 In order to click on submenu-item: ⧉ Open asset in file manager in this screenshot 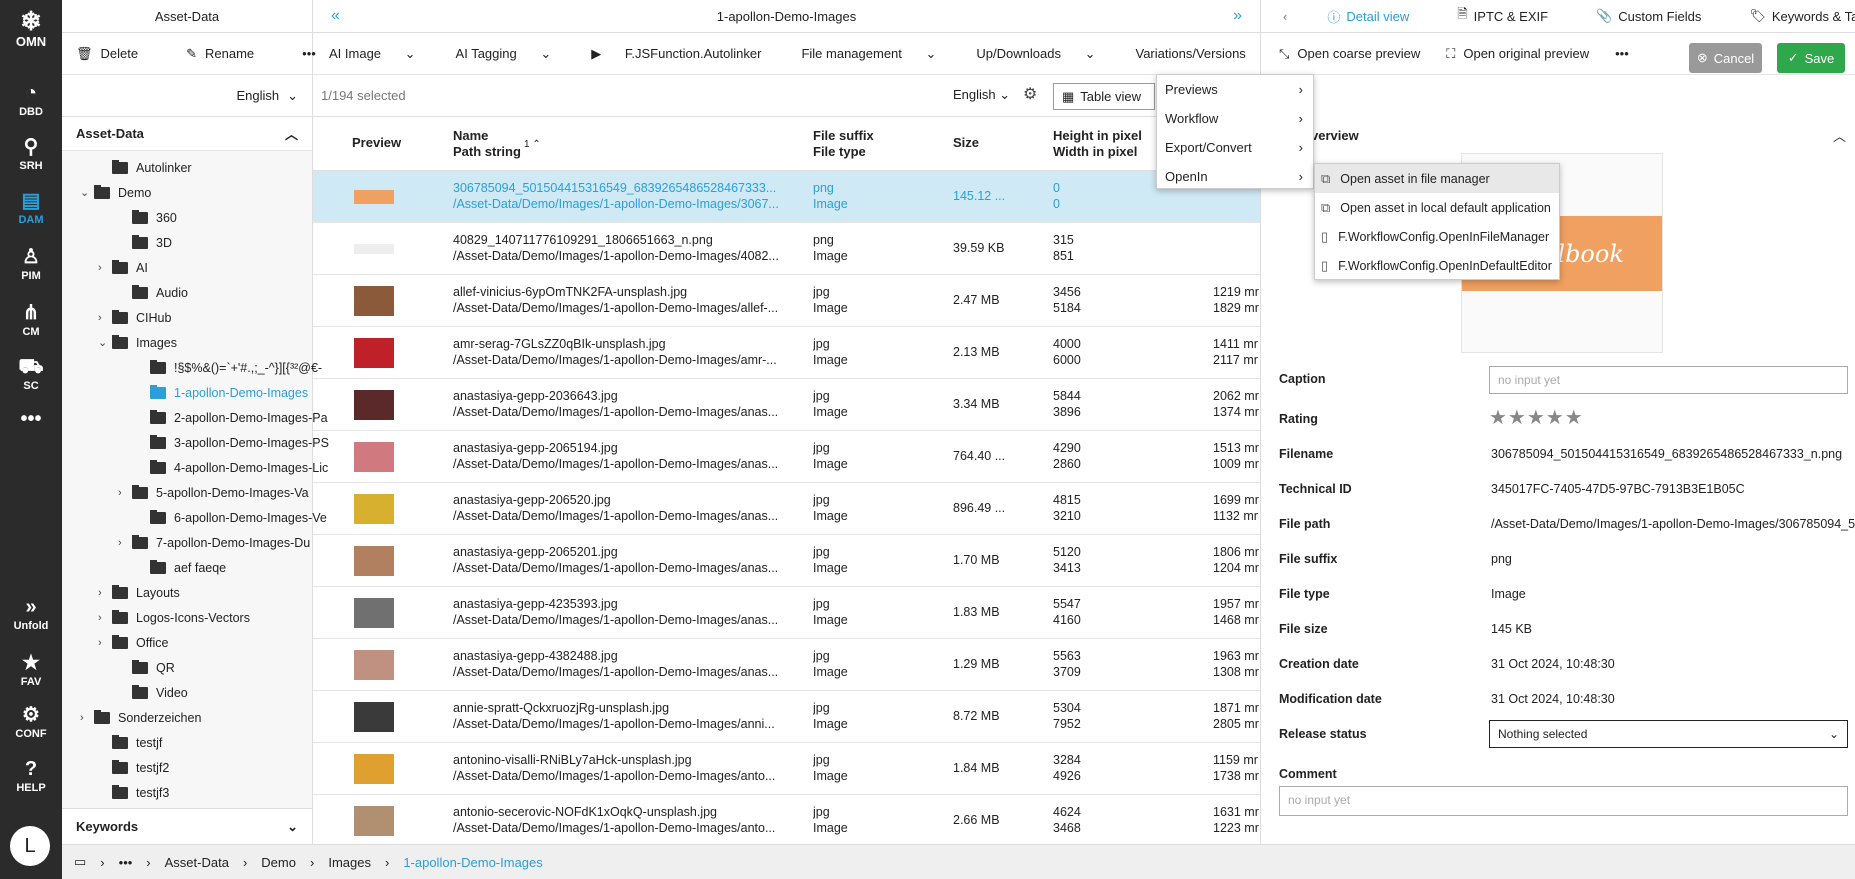, I will do `click(1437, 178)`.